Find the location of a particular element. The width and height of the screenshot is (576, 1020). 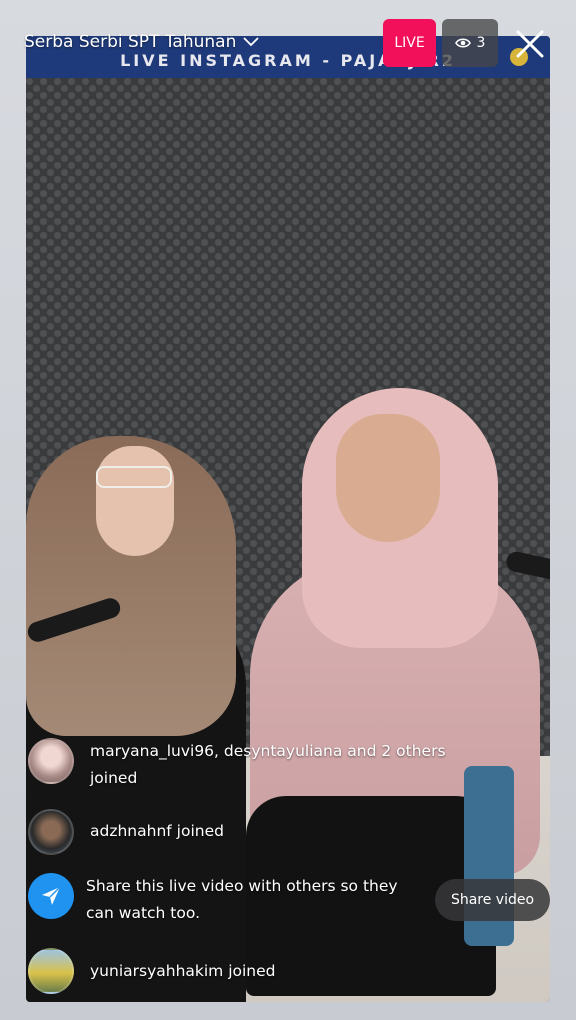

feed-item: adzhnahnf joined is located at coordinates (126, 832).